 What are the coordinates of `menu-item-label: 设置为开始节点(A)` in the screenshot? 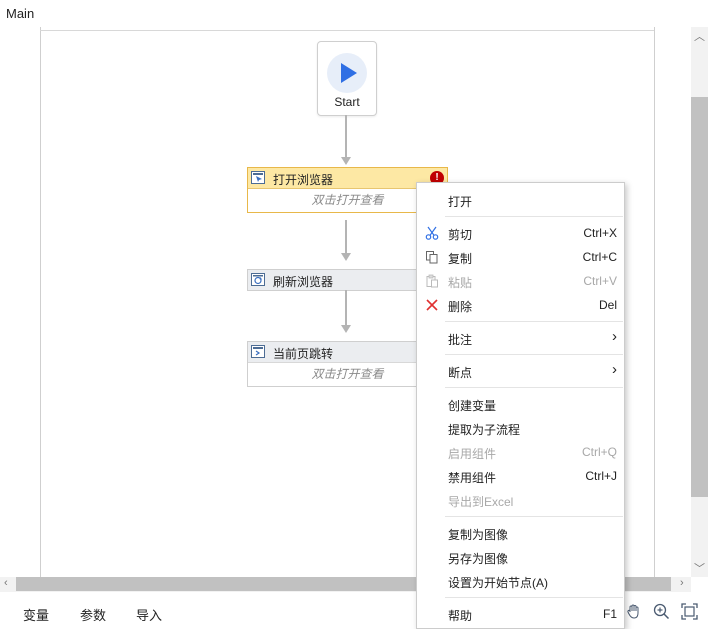 It's located at (498, 583).